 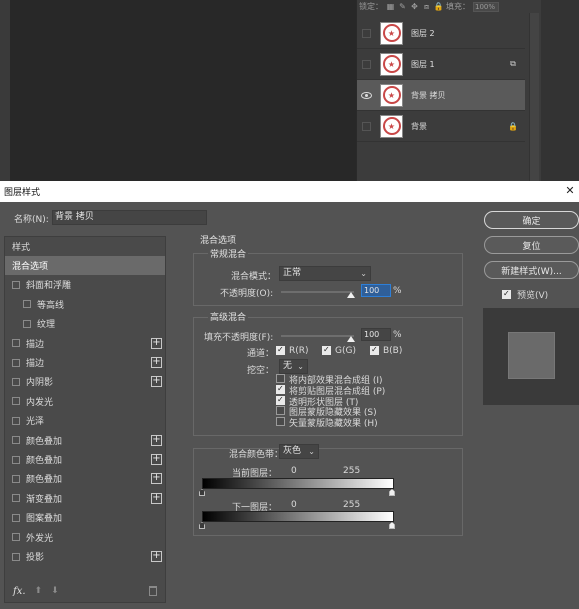 What do you see at coordinates (317, 336) in the screenshot?
I see `fill-opacity-slider` at bounding box center [317, 336].